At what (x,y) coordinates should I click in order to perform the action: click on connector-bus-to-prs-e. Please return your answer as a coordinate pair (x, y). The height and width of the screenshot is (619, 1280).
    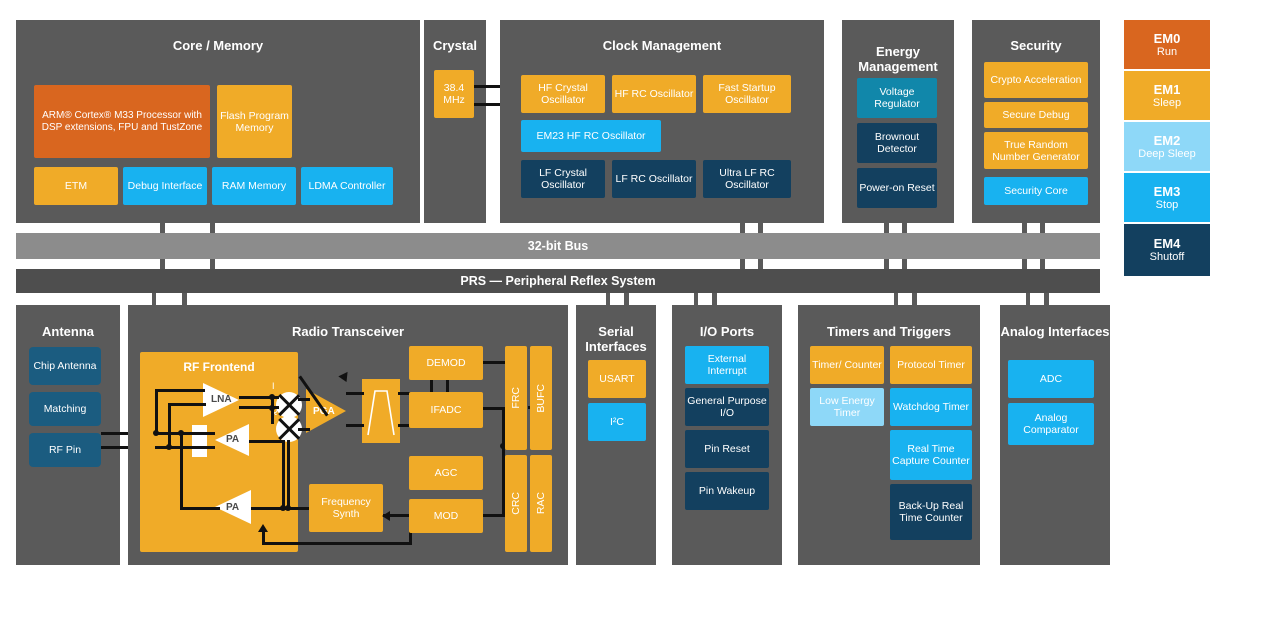
    Looking at the image, I should click on (886, 264).